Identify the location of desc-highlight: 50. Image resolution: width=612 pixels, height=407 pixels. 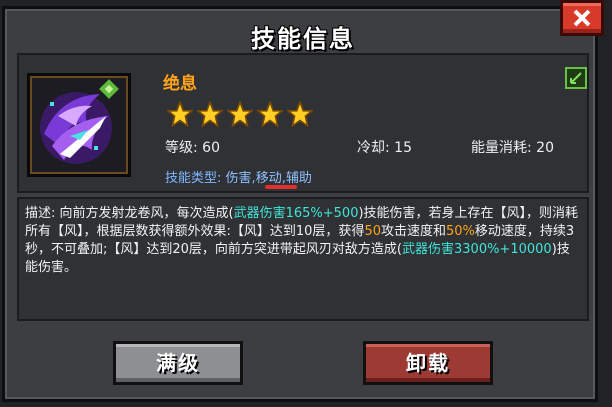
(372, 231).